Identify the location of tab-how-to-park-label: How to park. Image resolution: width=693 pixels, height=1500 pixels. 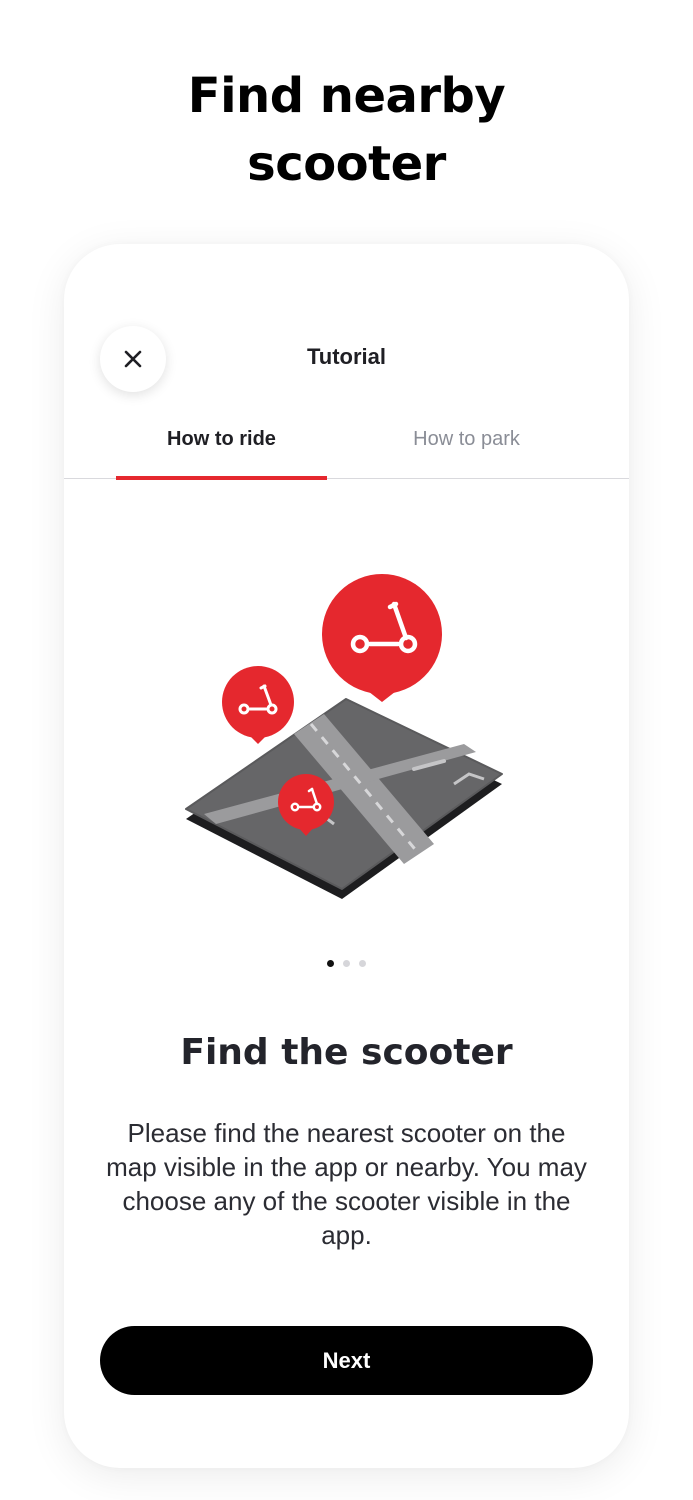
(466, 439).